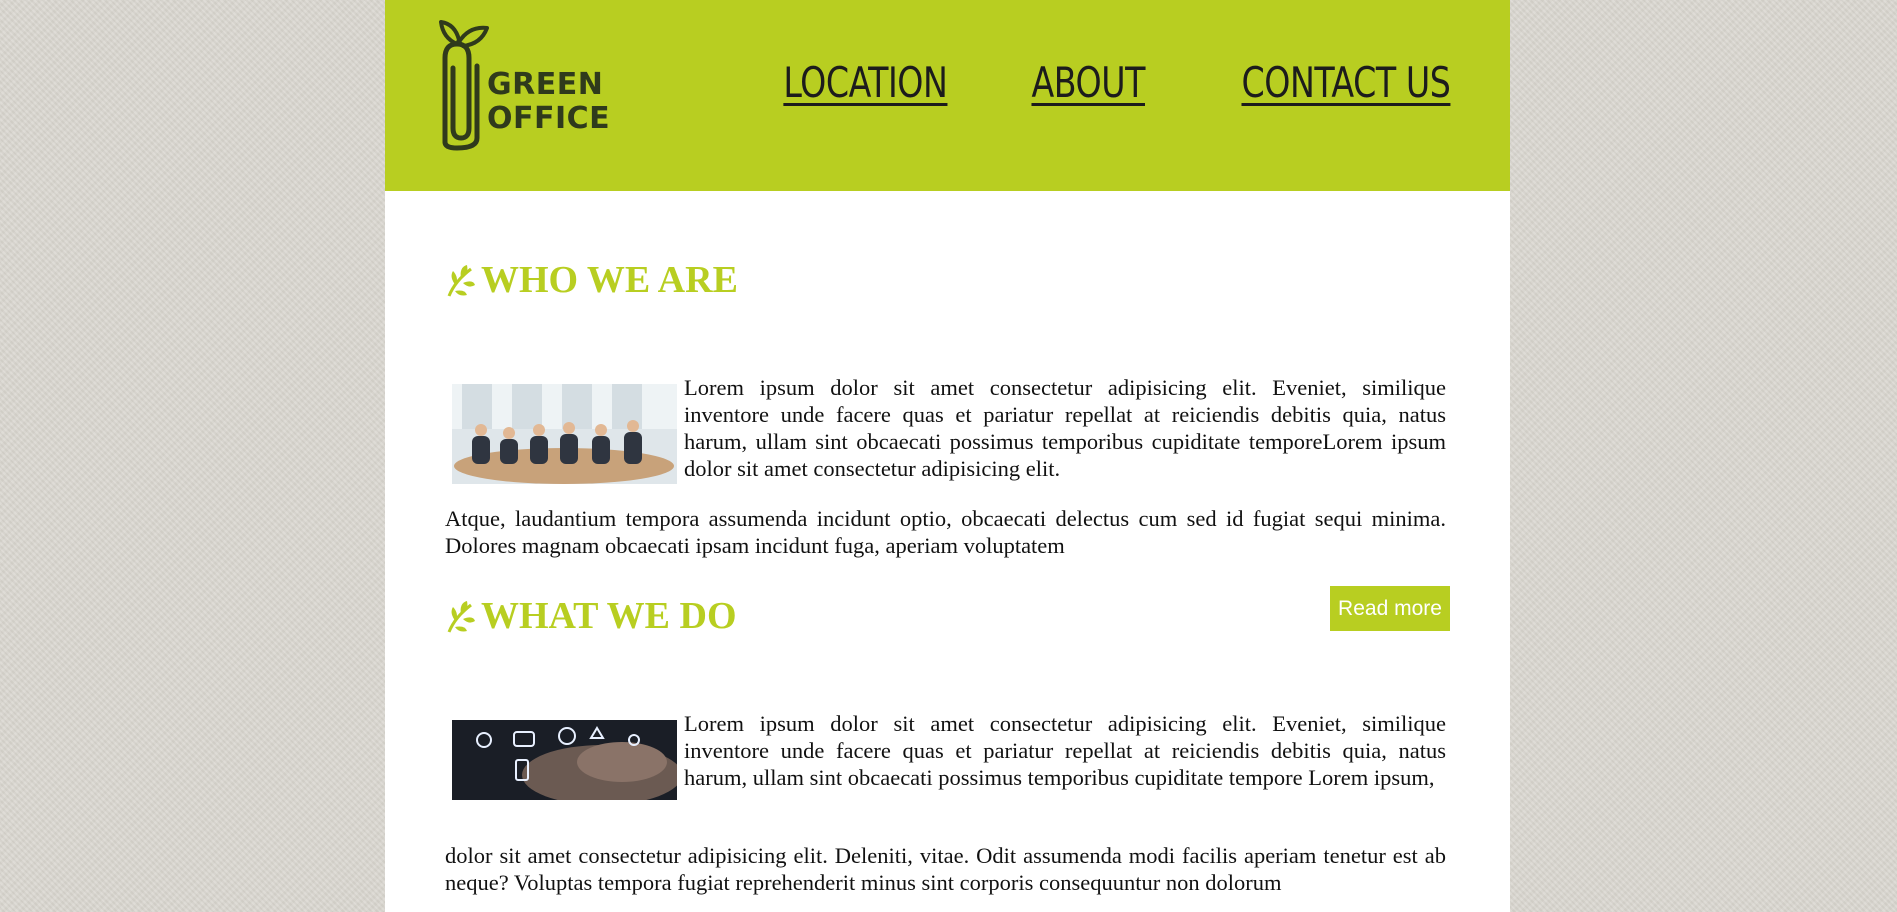 The width and height of the screenshot is (1897, 912). I want to click on nav-link-location: LOCATION, so click(865, 82).